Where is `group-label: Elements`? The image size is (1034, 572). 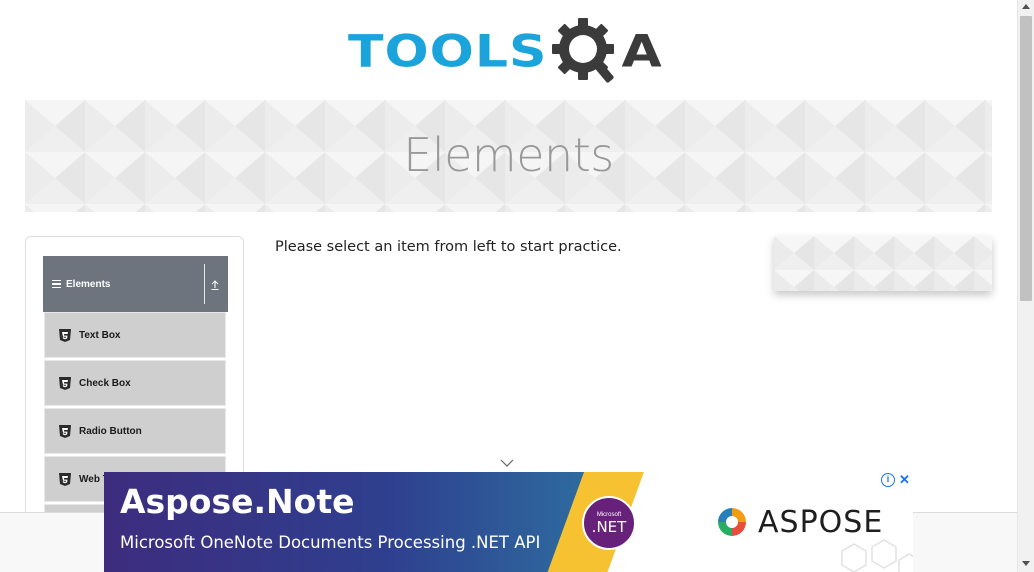 group-label: Elements is located at coordinates (88, 284).